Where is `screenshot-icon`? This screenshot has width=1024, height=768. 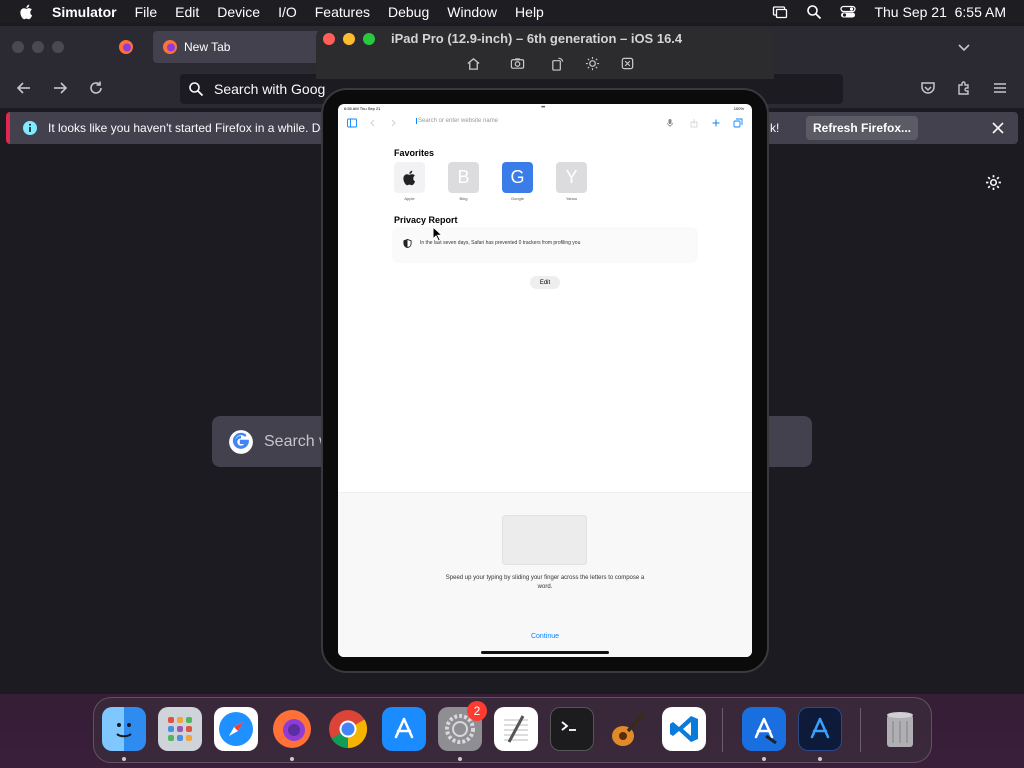 screenshot-icon is located at coordinates (517, 63).